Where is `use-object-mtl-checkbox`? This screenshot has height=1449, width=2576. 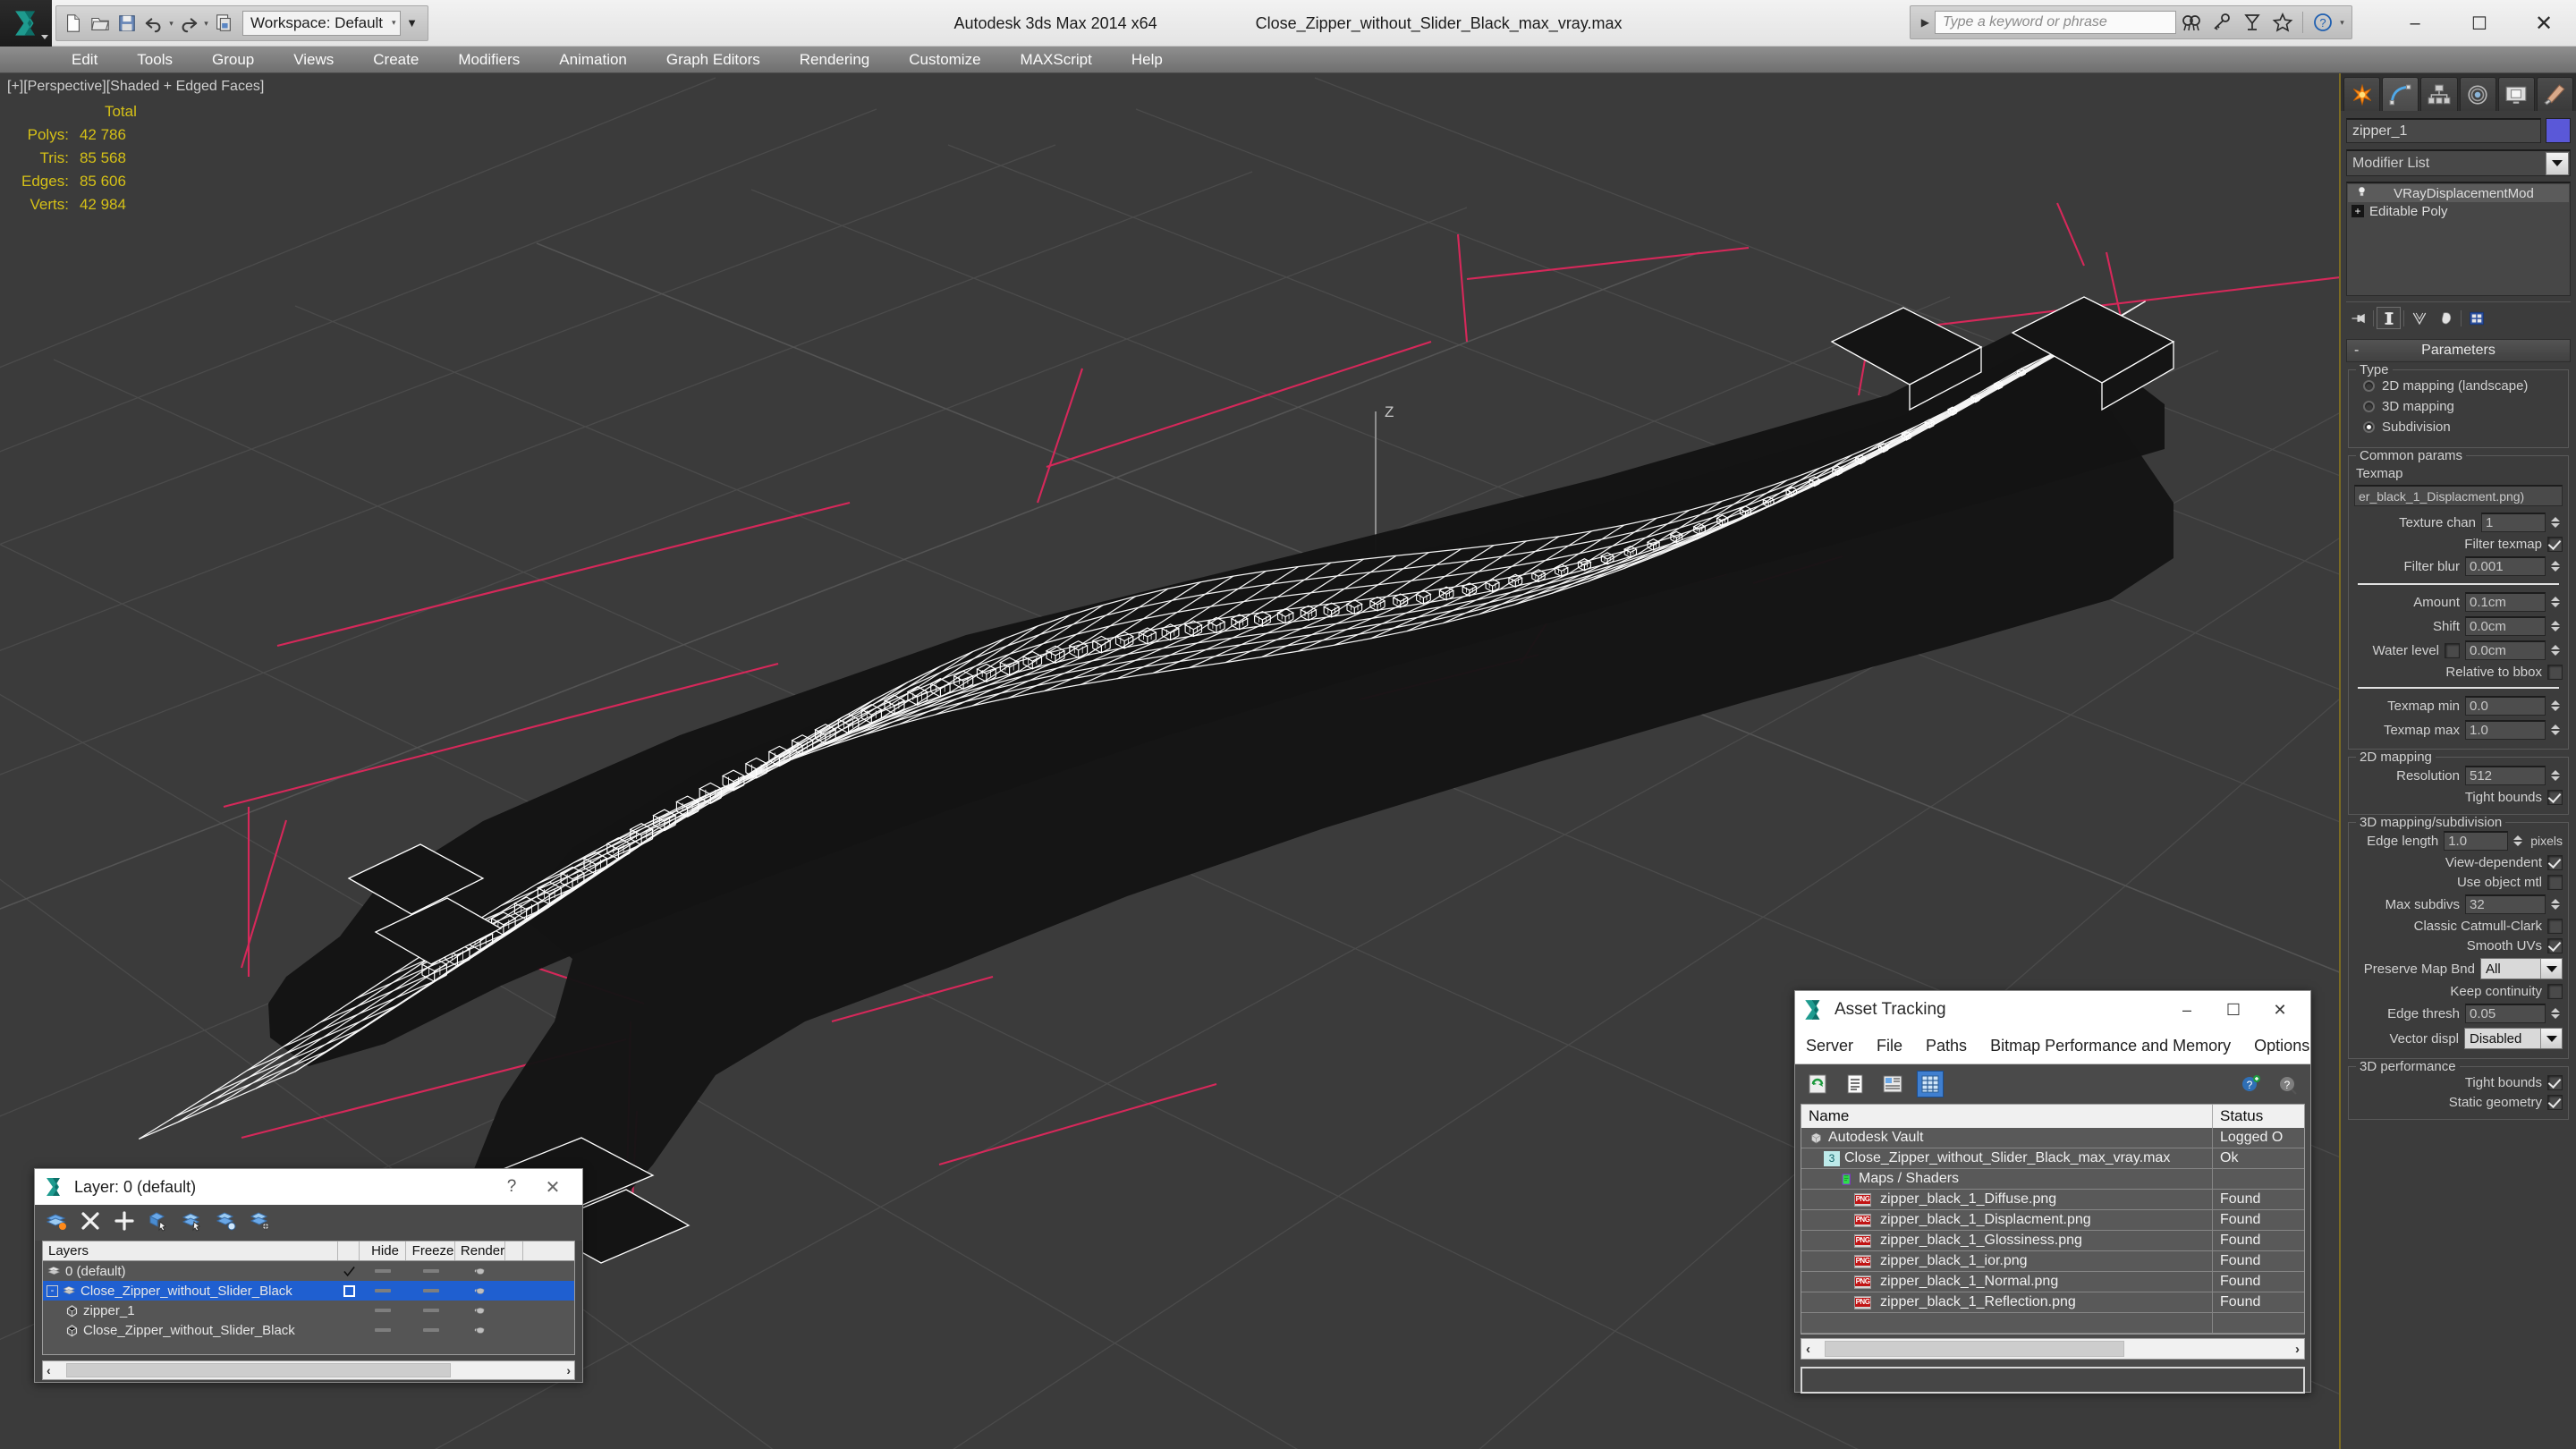 use-object-mtl-checkbox is located at coordinates (2555, 882).